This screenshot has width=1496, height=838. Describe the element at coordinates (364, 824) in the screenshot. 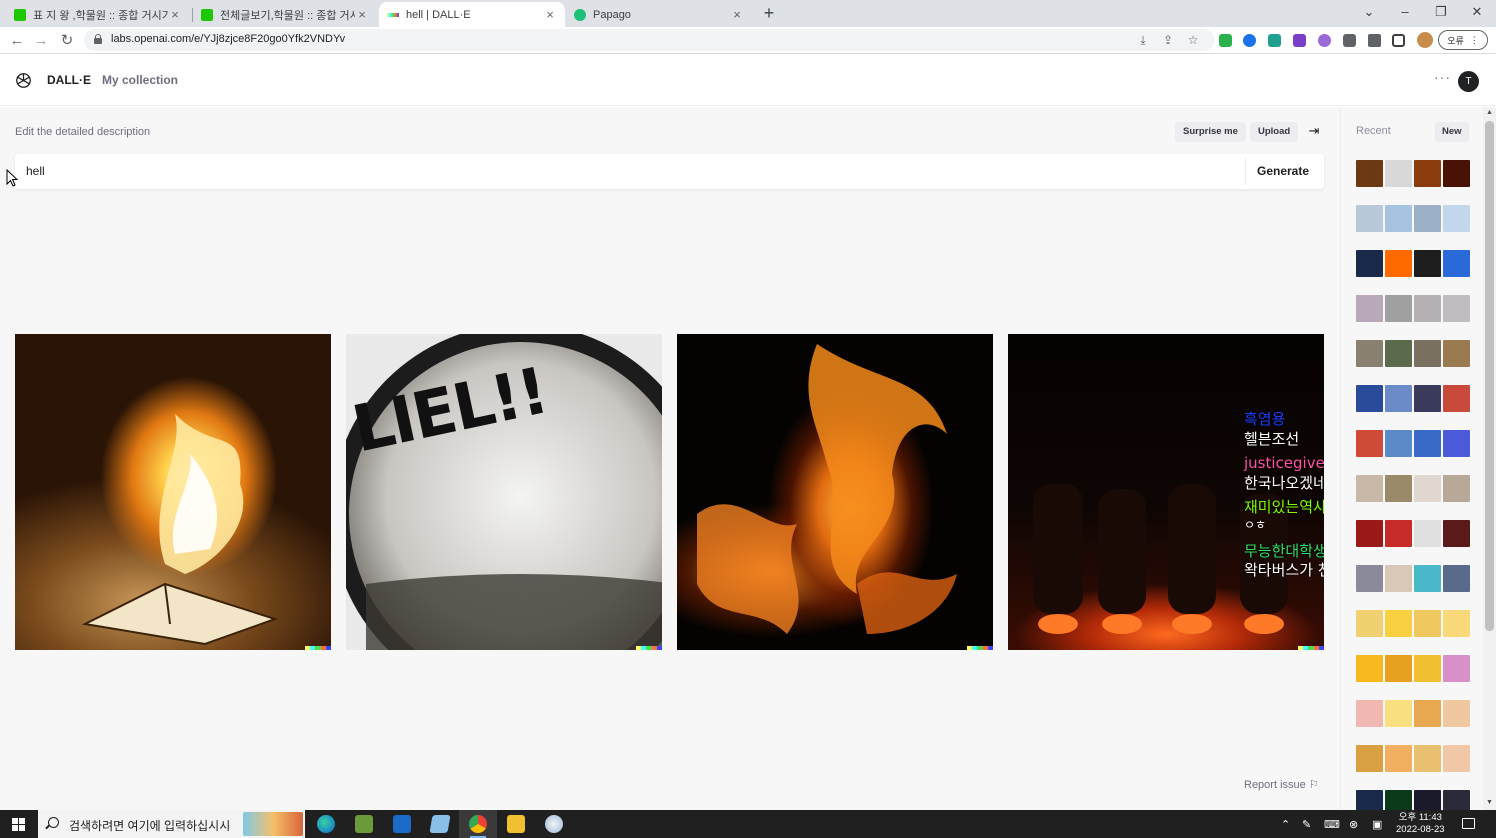

I see `minecraft-icon` at that location.